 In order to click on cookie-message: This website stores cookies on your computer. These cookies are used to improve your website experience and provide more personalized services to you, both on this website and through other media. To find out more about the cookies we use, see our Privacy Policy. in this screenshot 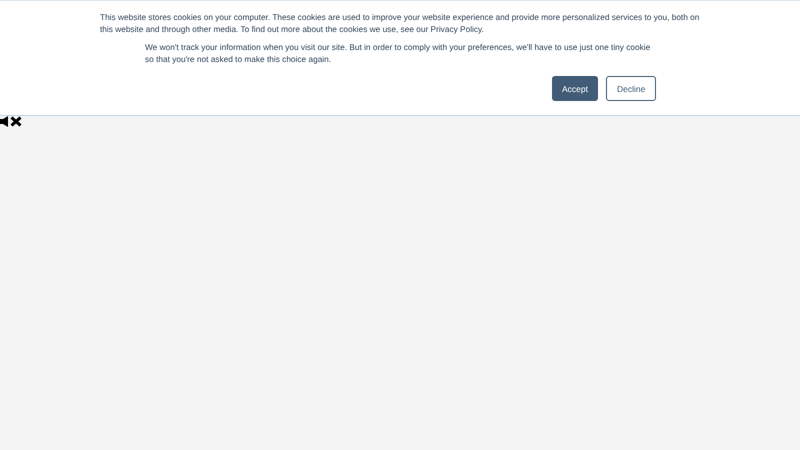, I will do `click(400, 23)`.